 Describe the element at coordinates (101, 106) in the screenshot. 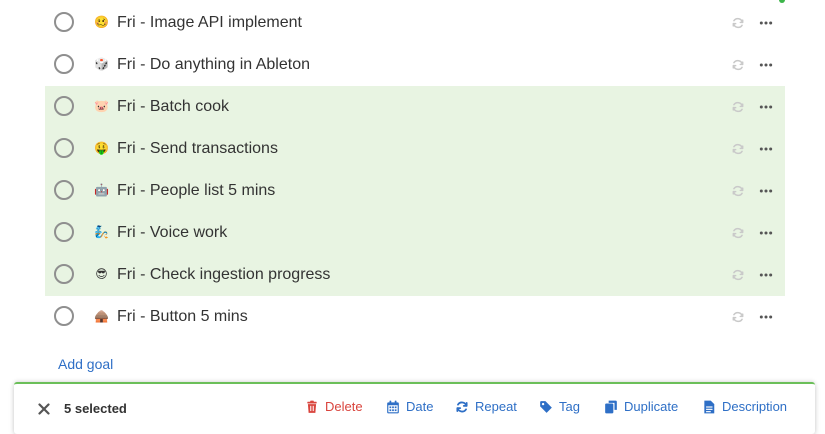

I see `goal-emoji: 🐷` at that location.